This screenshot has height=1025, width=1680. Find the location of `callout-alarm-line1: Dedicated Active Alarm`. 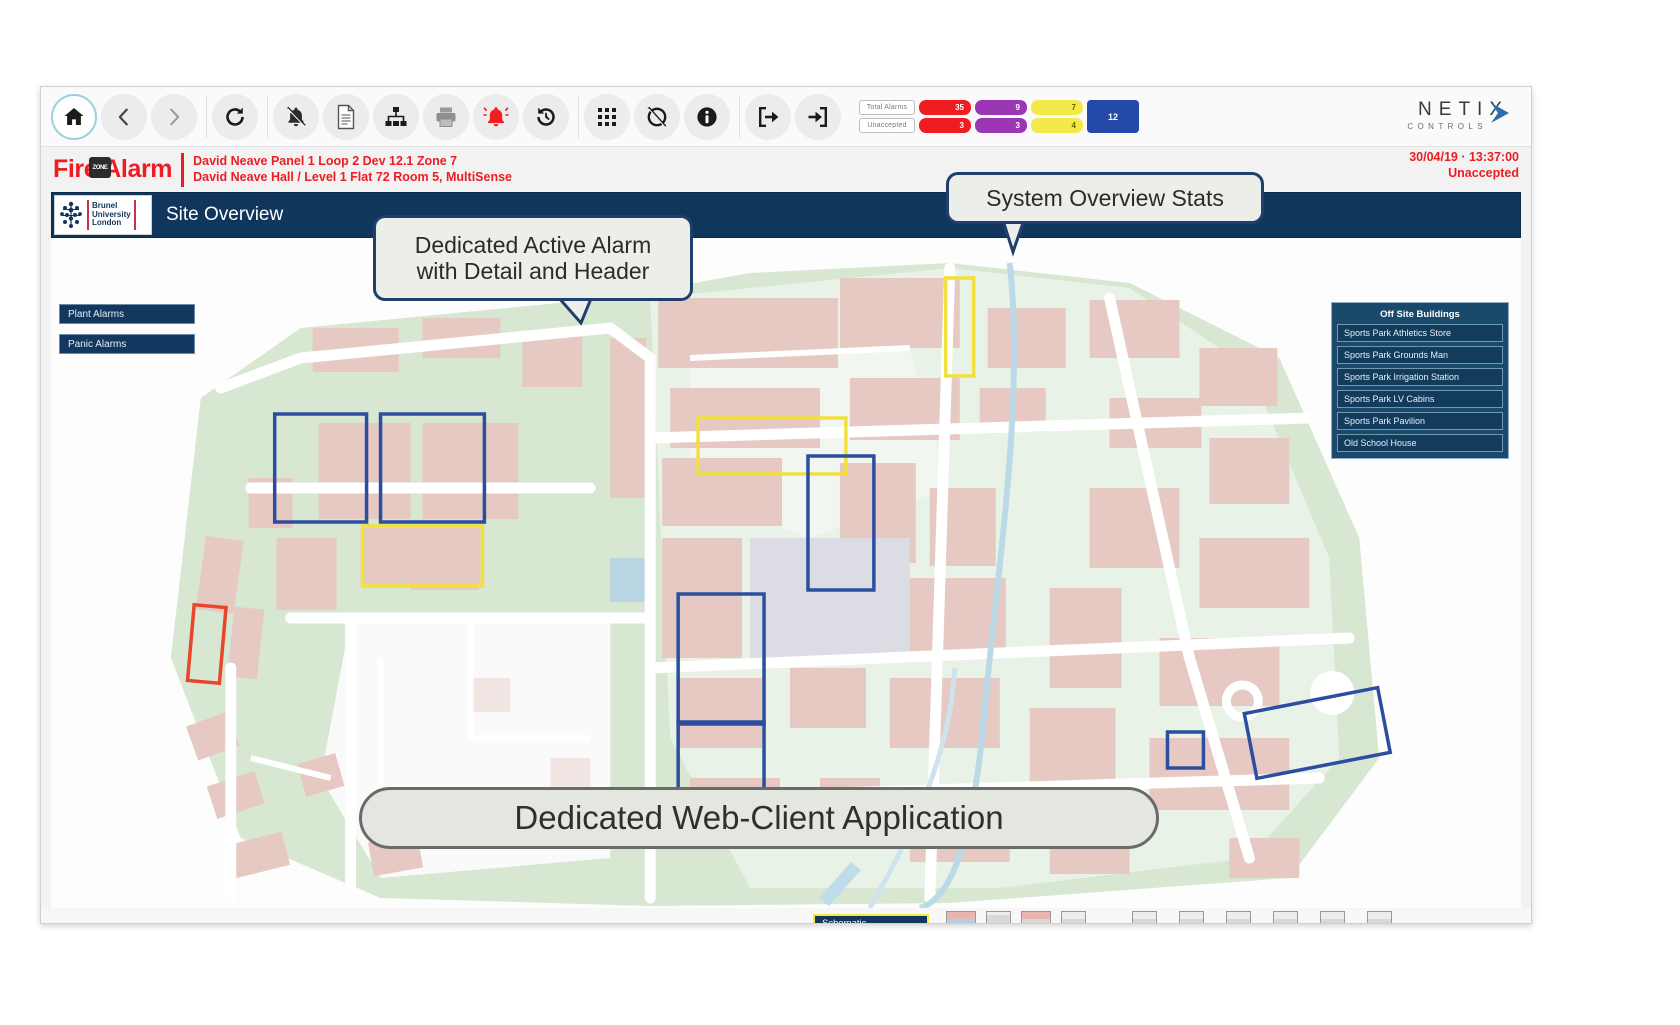

callout-alarm-line1: Dedicated Active Alarm is located at coordinates (533, 244).